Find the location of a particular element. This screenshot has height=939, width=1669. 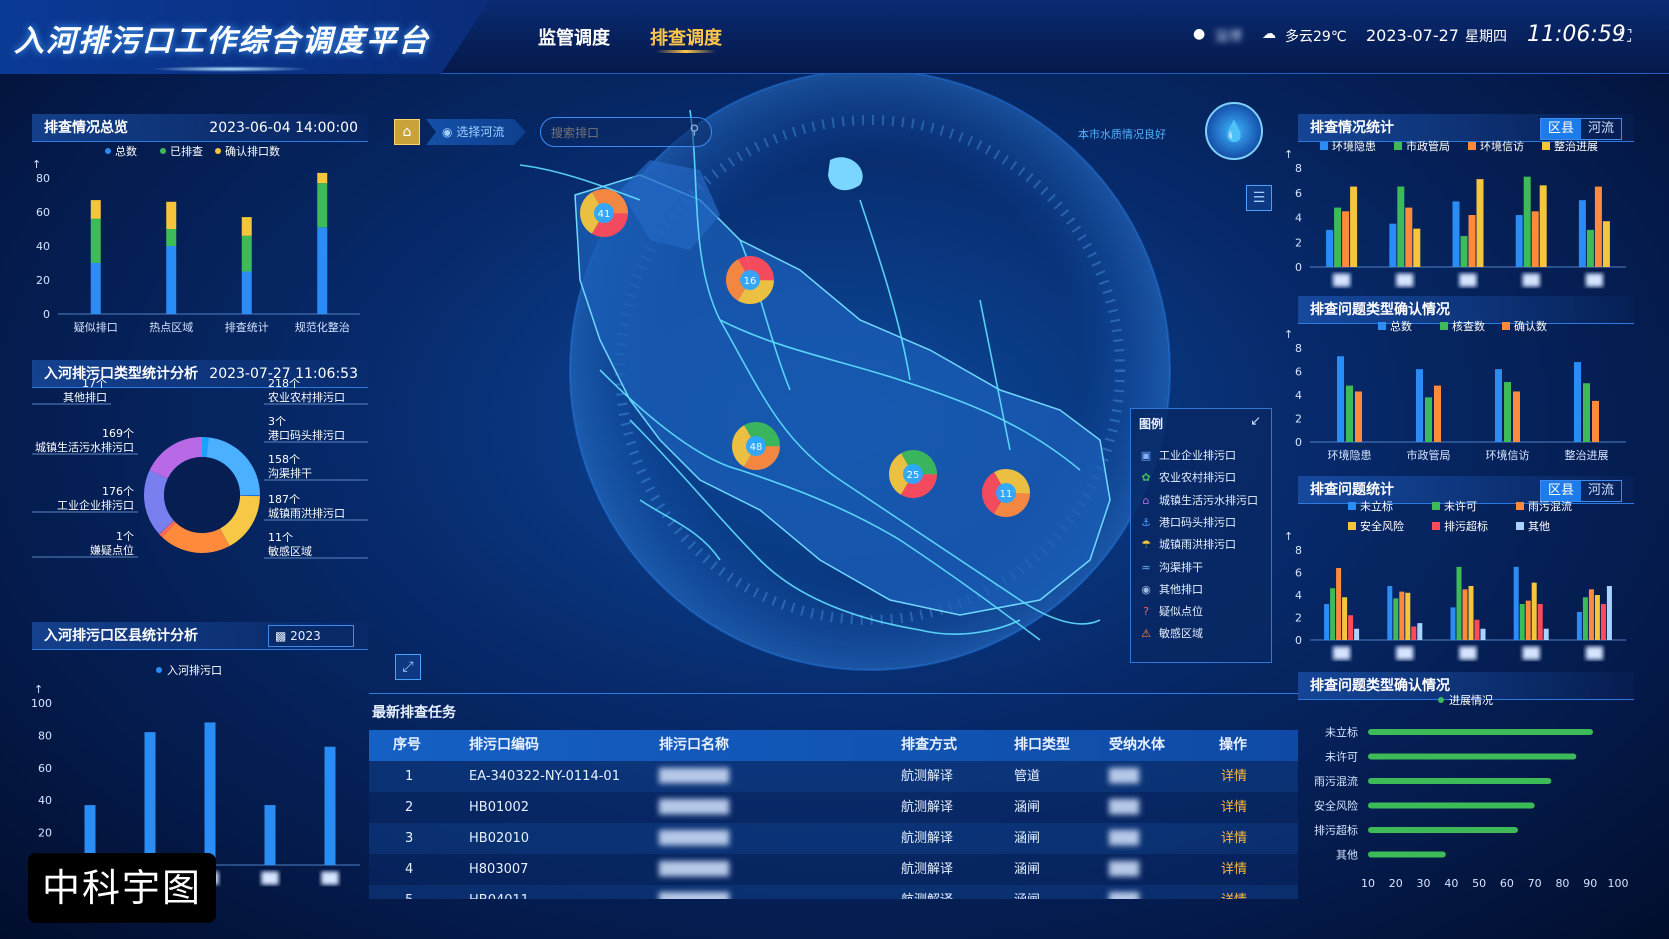

search-input is located at coordinates (616, 133).